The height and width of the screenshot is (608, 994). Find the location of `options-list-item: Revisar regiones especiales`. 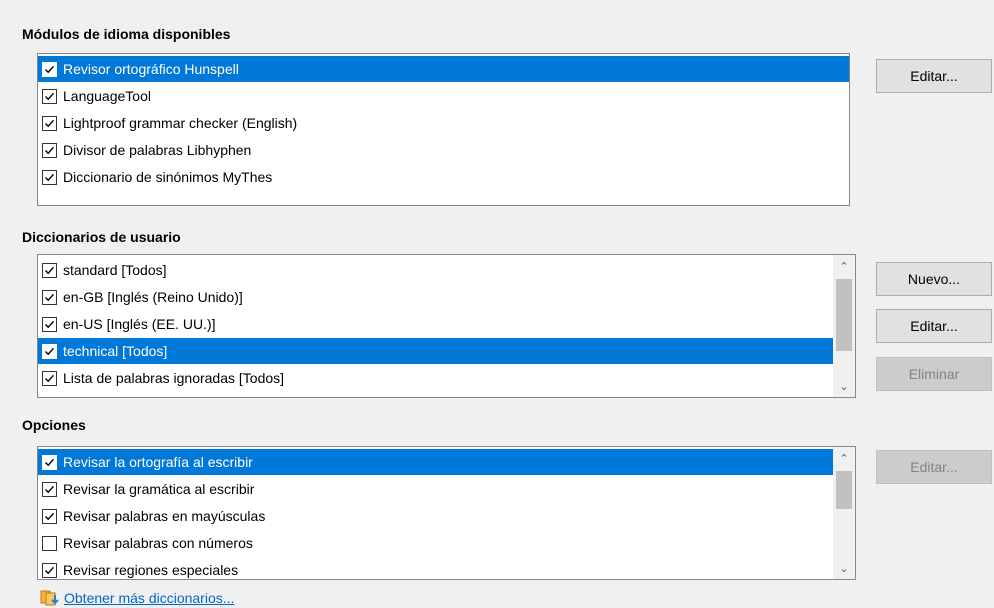

options-list-item: Revisar regiones especiales is located at coordinates (435, 568).